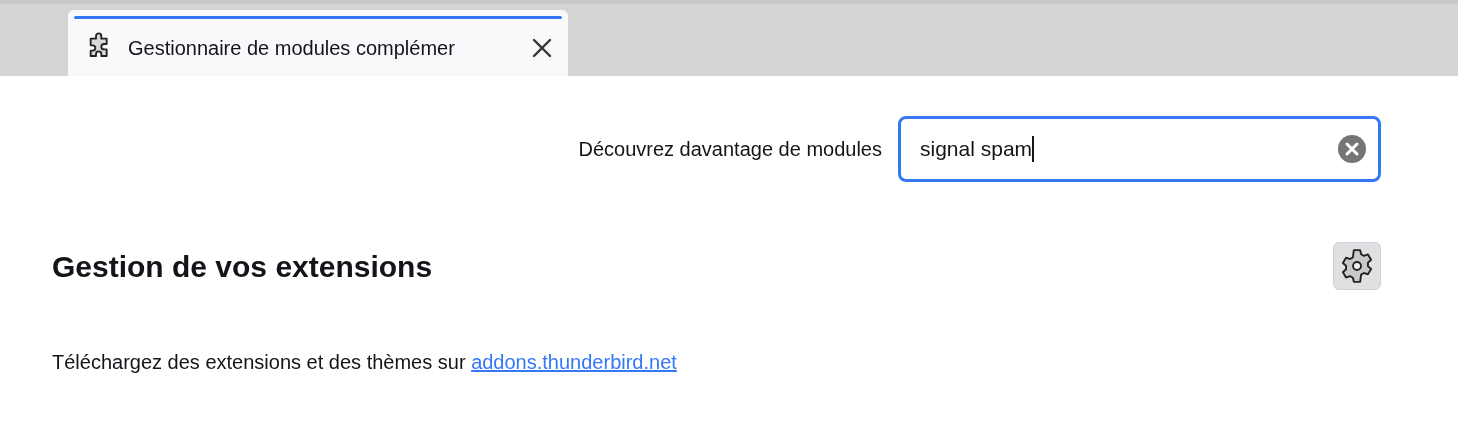 Image resolution: width=1458 pixels, height=438 pixels. I want to click on download-sentence: Téléchargez des extensions et des thèmes sur addons.thunderbird.net, so click(365, 362).